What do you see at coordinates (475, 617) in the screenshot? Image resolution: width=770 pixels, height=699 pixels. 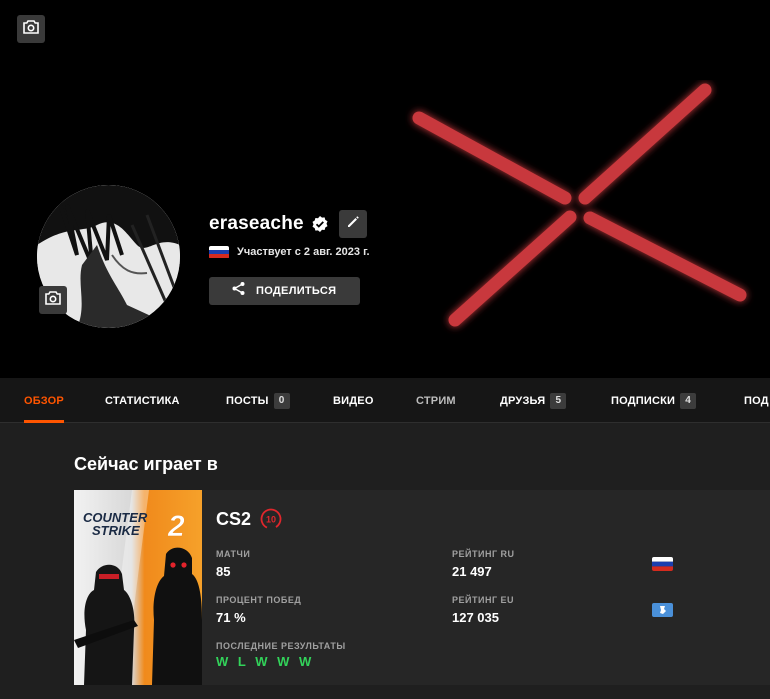 I see `rating-eu-value: 127 035` at bounding box center [475, 617].